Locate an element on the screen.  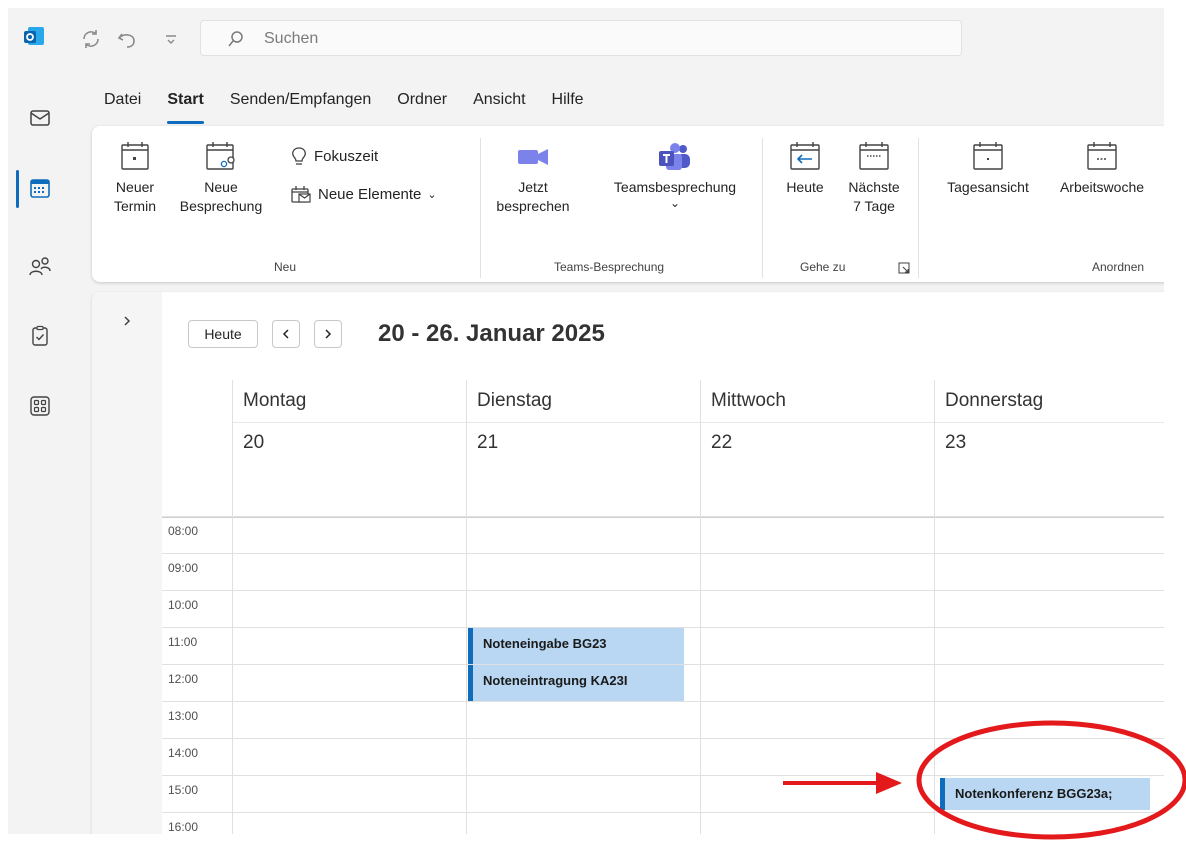
annotation-overlay is located at coordinates (984, 780).